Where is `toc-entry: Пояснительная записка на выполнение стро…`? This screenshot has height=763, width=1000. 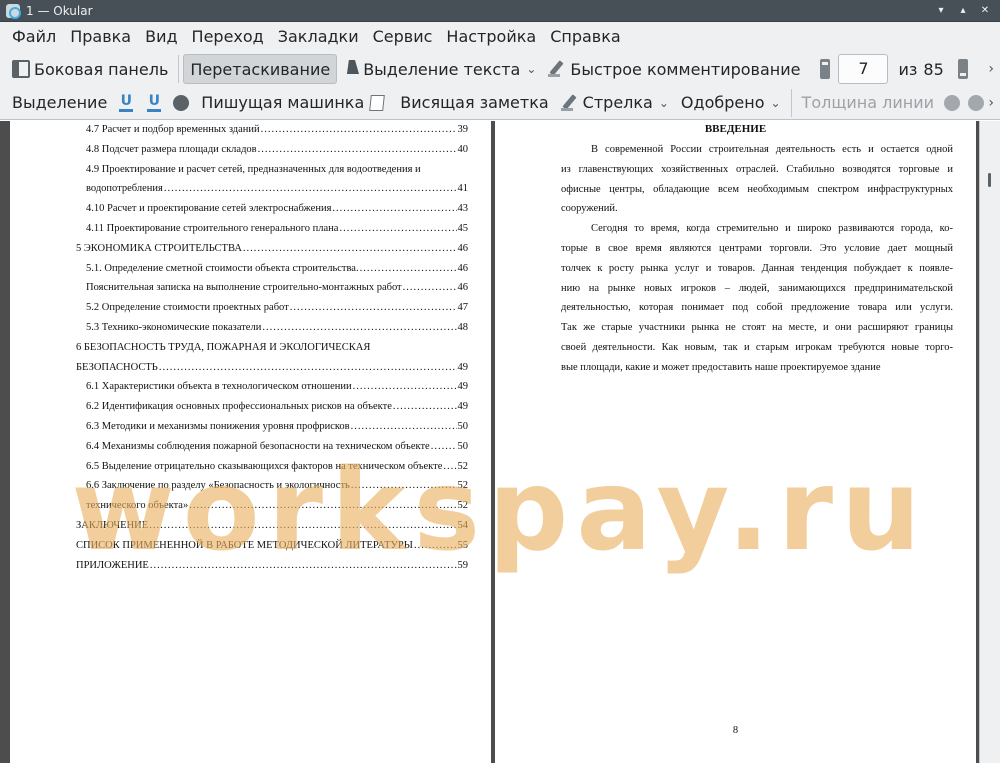
toc-entry: Пояснительная записка на выполнение стро… is located at coordinates (277, 288).